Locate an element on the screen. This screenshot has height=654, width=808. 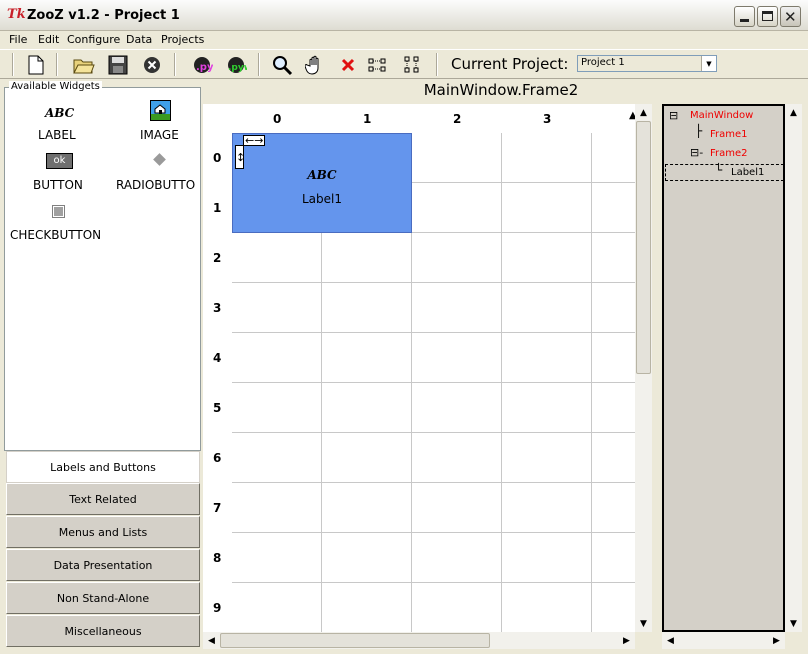
maximize-button is located at coordinates (767, 16).